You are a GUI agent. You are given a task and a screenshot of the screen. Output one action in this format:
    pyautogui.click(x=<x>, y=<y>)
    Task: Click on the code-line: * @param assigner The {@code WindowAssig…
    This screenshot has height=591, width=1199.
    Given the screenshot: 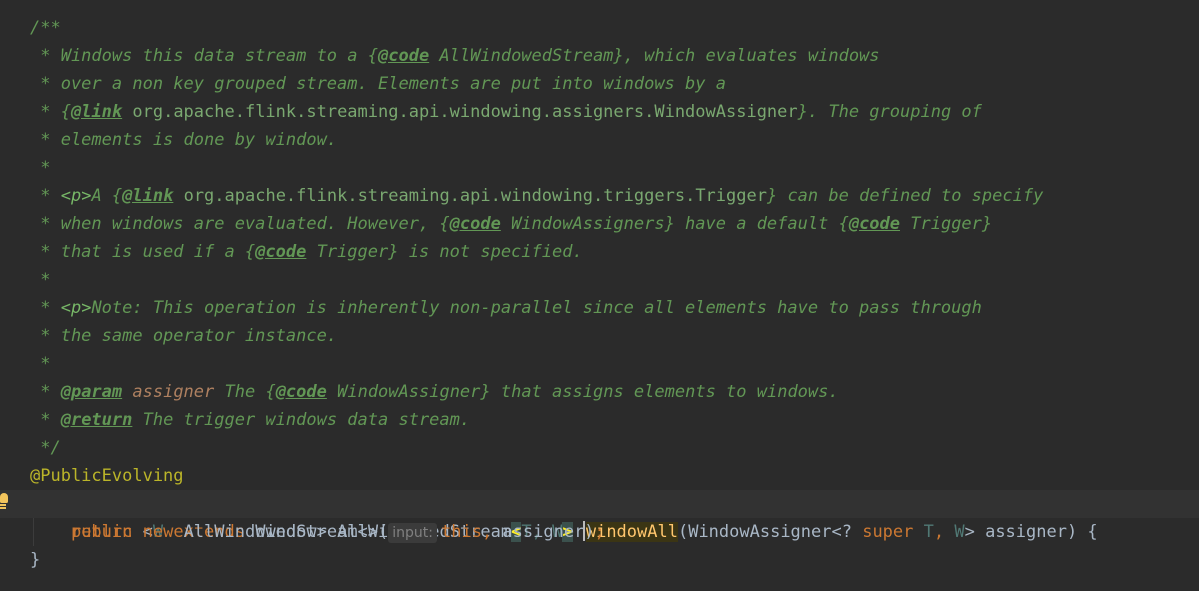 What is the action you would take?
    pyautogui.click(x=599, y=392)
    